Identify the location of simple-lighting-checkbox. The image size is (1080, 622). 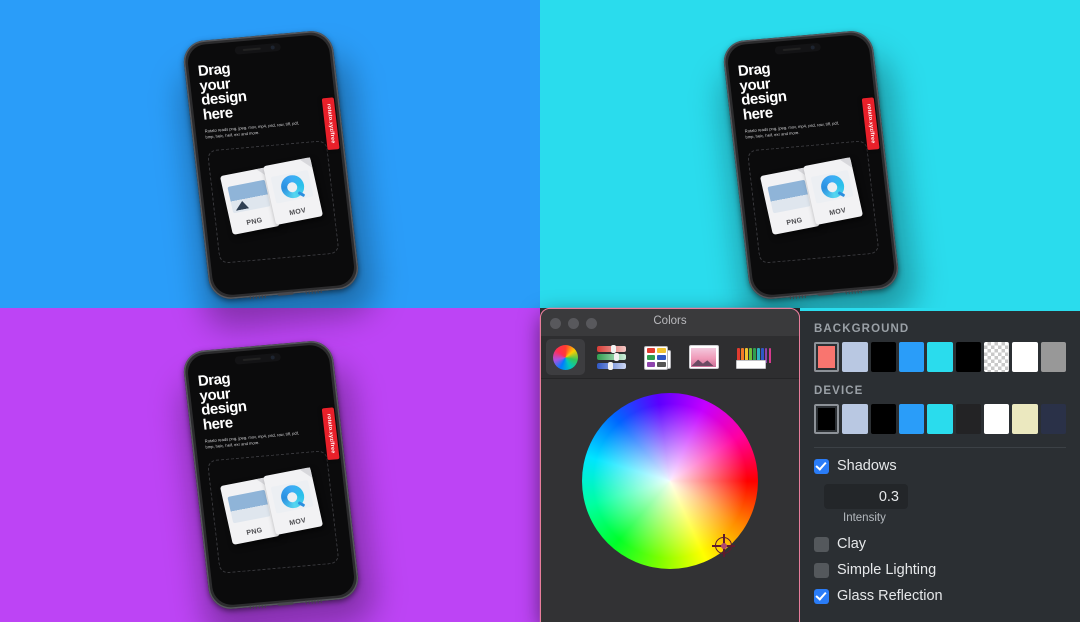
(821, 570).